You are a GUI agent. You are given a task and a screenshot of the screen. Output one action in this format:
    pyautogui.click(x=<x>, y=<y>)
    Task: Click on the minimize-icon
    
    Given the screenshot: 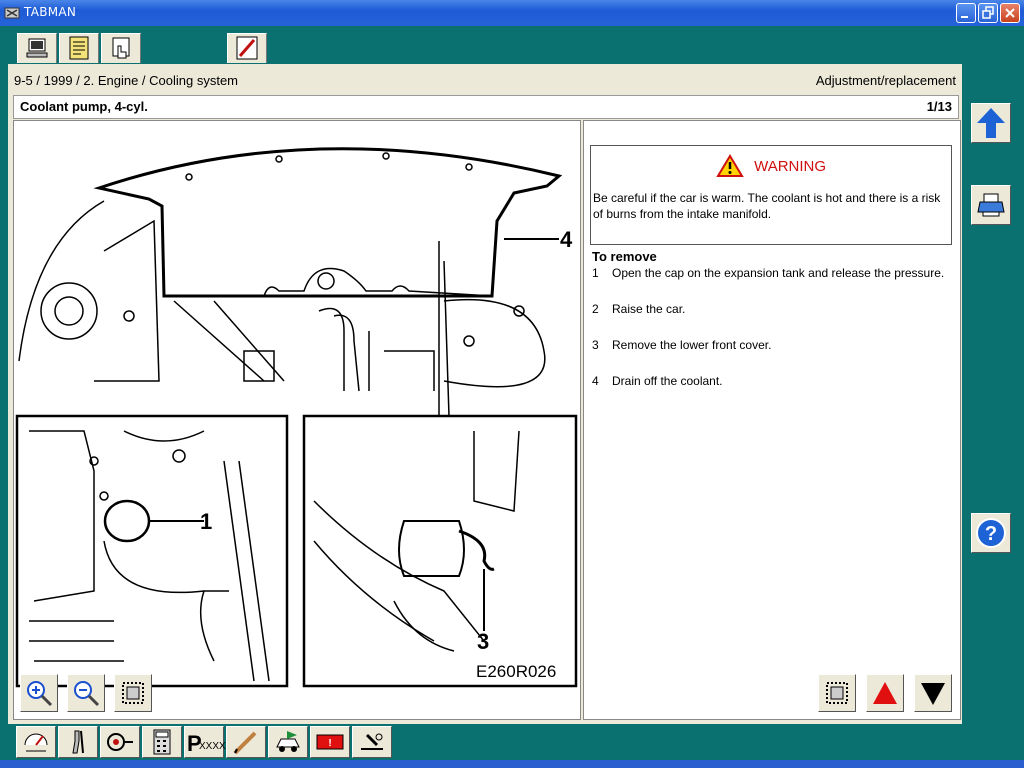 What is the action you would take?
    pyautogui.click(x=964, y=17)
    